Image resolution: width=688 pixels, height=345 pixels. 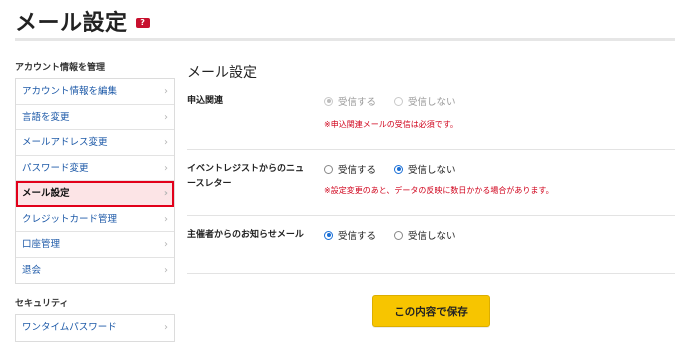 What do you see at coordinates (70, 91) in the screenshot?
I see `sidebar-item-label: アカウント情報を編集` at bounding box center [70, 91].